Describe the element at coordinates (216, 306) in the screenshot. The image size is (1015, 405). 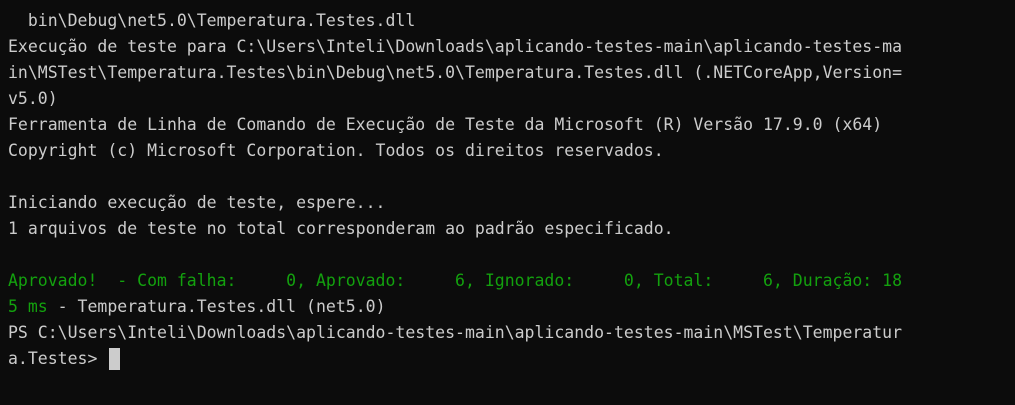
I see `test-assembly-info: - Temperatura.Testes.dll (net5.0)` at that location.